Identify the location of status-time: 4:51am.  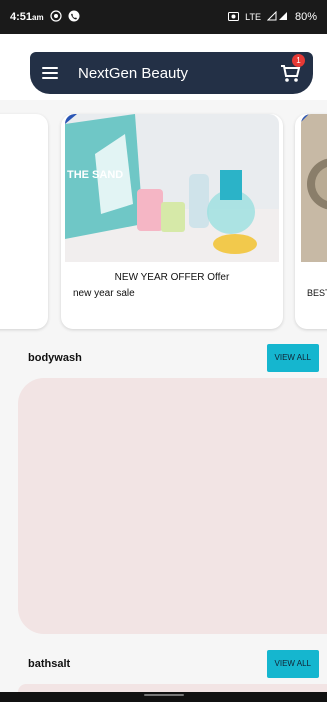
(27, 17).